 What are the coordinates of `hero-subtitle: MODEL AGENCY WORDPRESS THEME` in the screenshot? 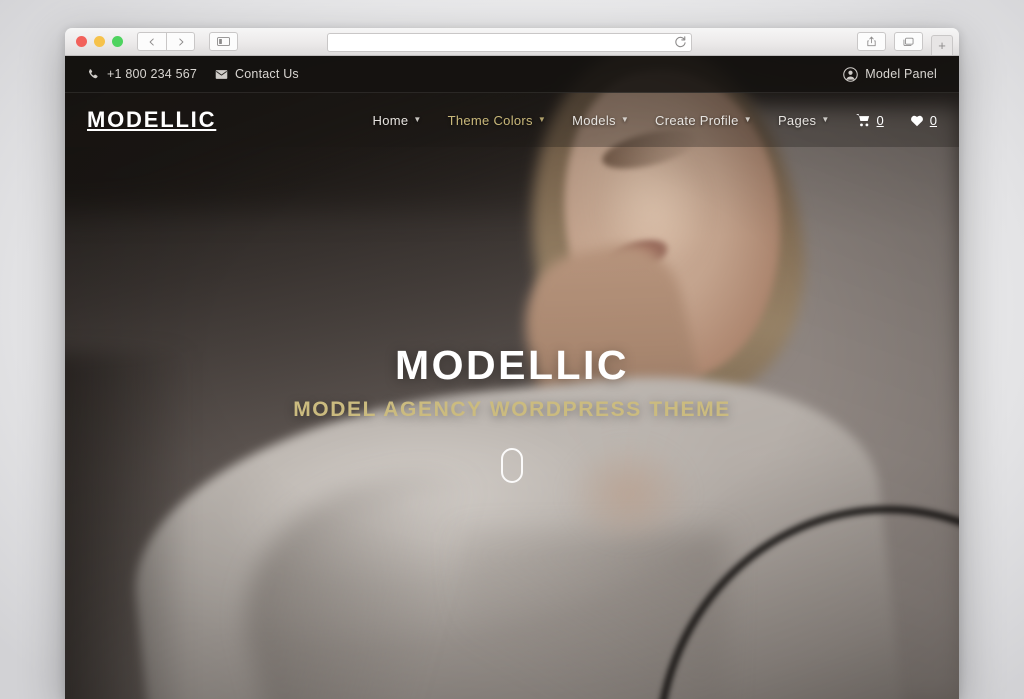 It's located at (512, 409).